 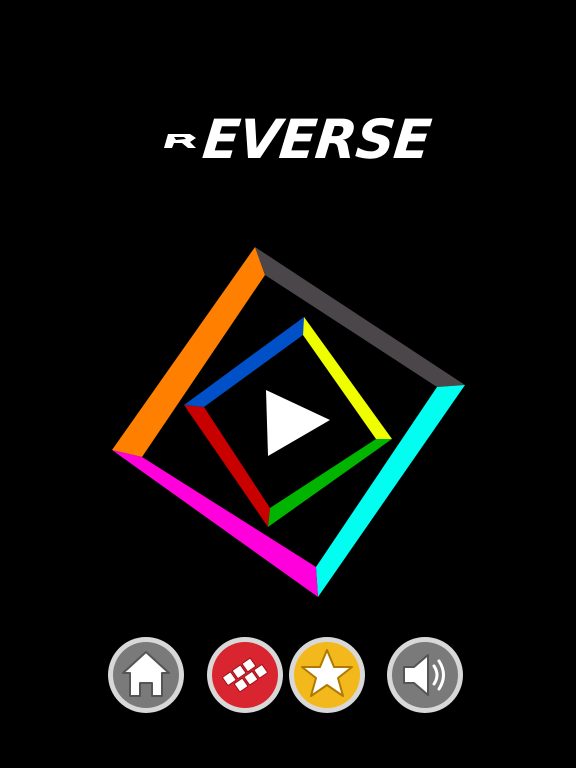 I want to click on home-icon, so click(x=146, y=675).